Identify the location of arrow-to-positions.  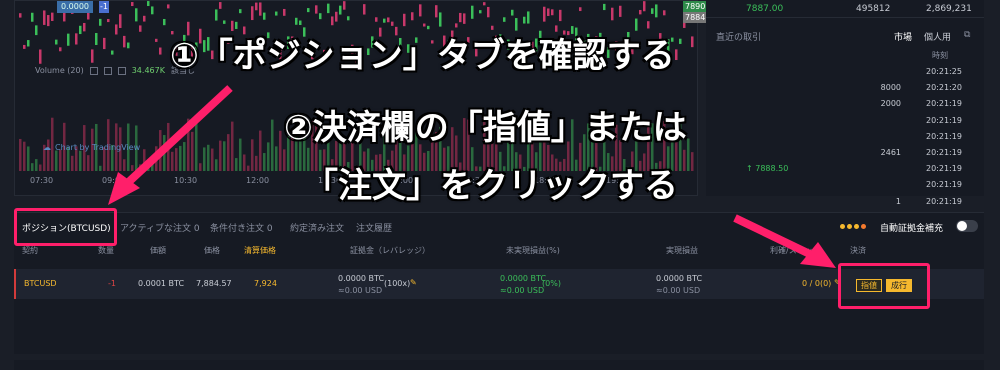
(175, 139).